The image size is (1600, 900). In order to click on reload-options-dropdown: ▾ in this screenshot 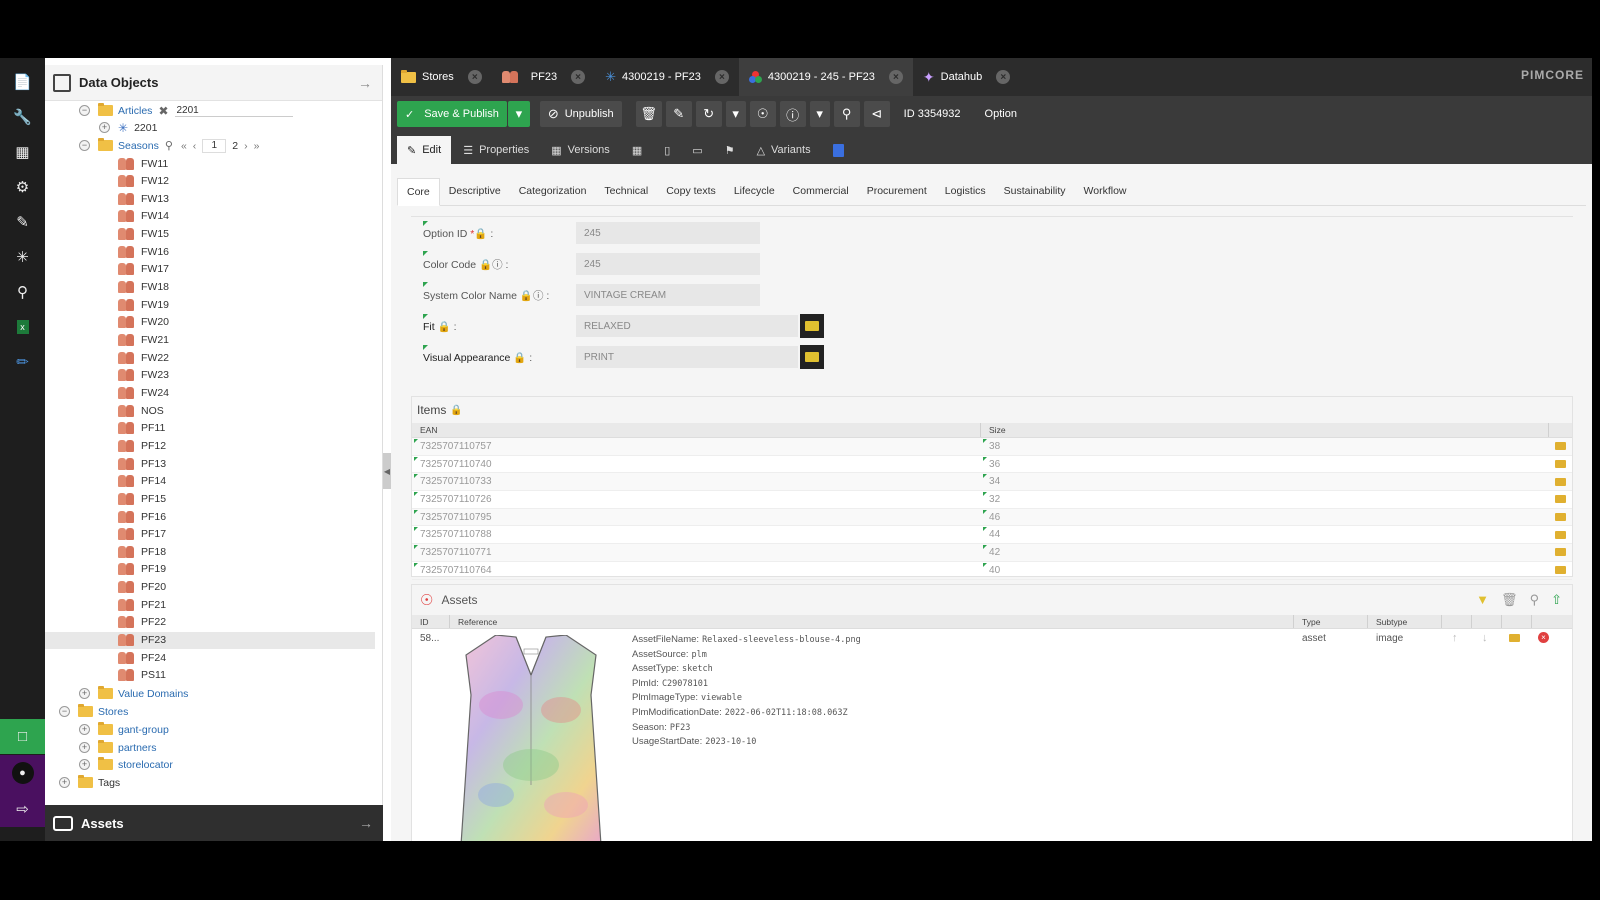, I will do `click(735, 114)`.